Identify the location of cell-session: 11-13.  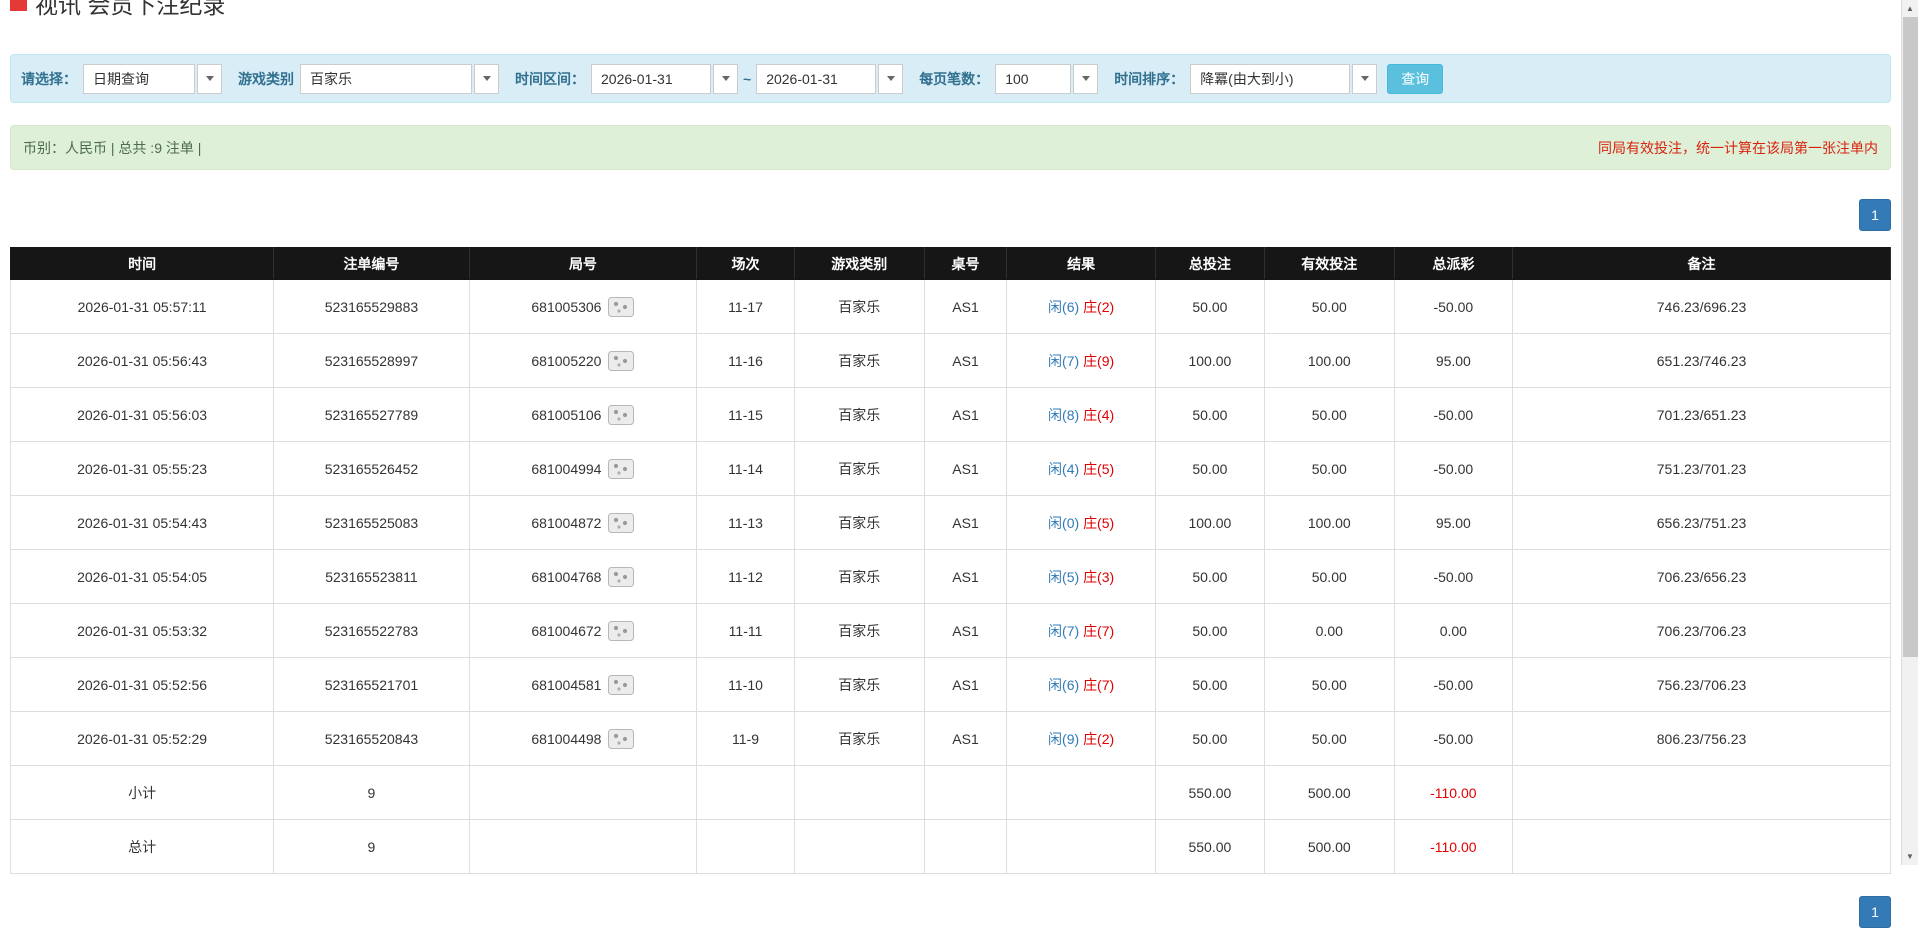
(745, 522).